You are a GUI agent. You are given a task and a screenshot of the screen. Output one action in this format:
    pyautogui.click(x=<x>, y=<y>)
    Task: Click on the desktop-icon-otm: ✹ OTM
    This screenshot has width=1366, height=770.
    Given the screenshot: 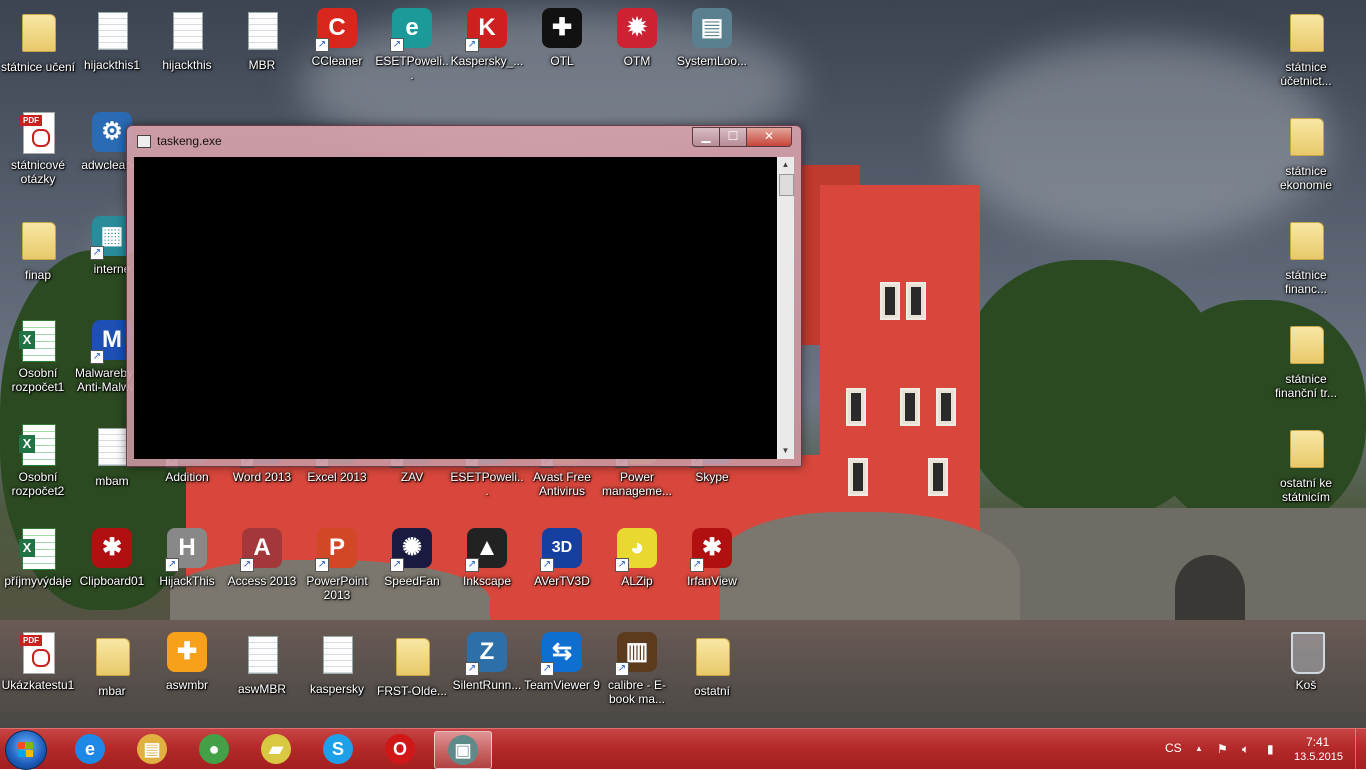 What is the action you would take?
    pyautogui.click(x=637, y=38)
    